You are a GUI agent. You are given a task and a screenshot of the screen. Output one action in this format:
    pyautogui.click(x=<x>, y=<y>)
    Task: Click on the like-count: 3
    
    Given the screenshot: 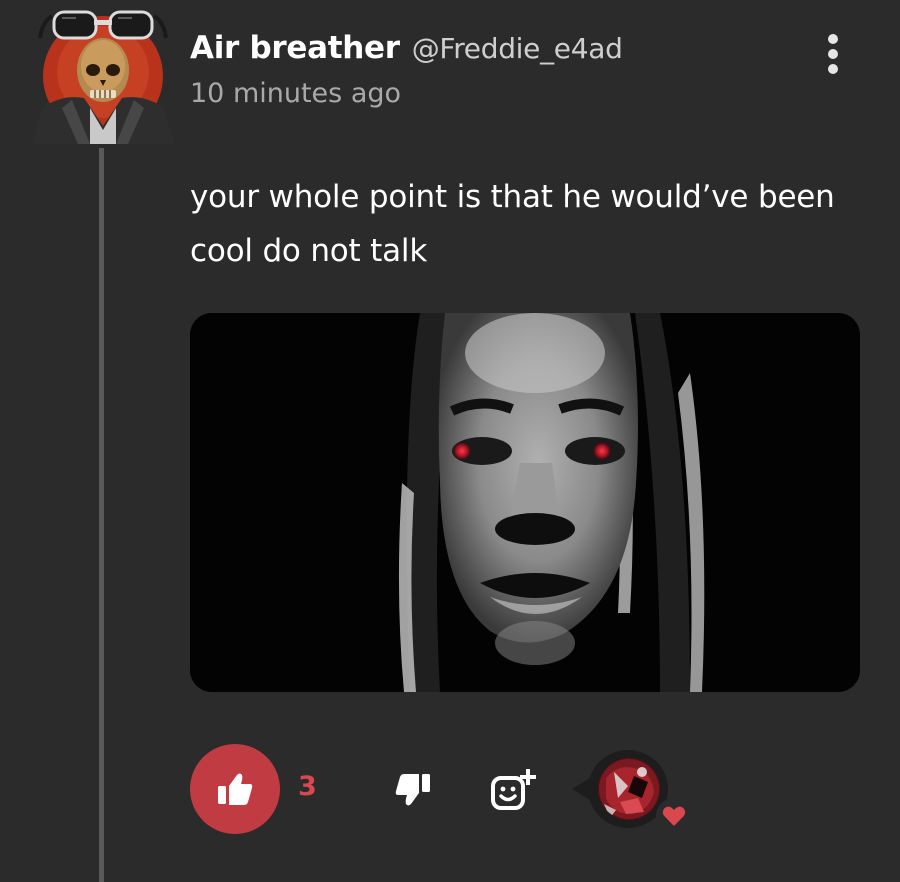 What is the action you would take?
    pyautogui.click(x=307, y=786)
    